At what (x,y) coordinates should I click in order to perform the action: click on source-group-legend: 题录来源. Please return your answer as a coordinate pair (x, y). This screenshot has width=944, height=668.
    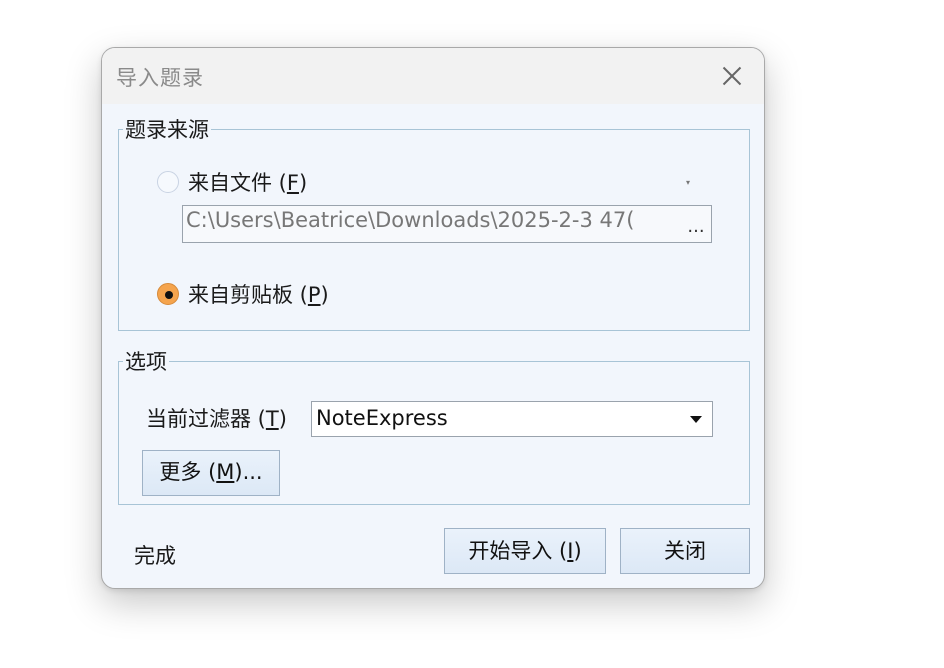
    Looking at the image, I should click on (167, 130).